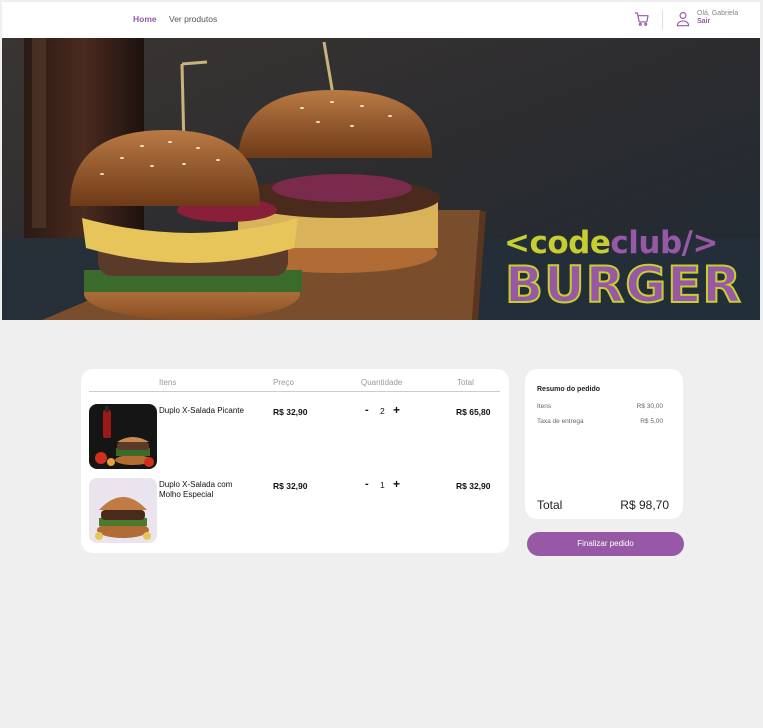  What do you see at coordinates (168, 382) in the screenshot?
I see `col-header-items: Itens` at bounding box center [168, 382].